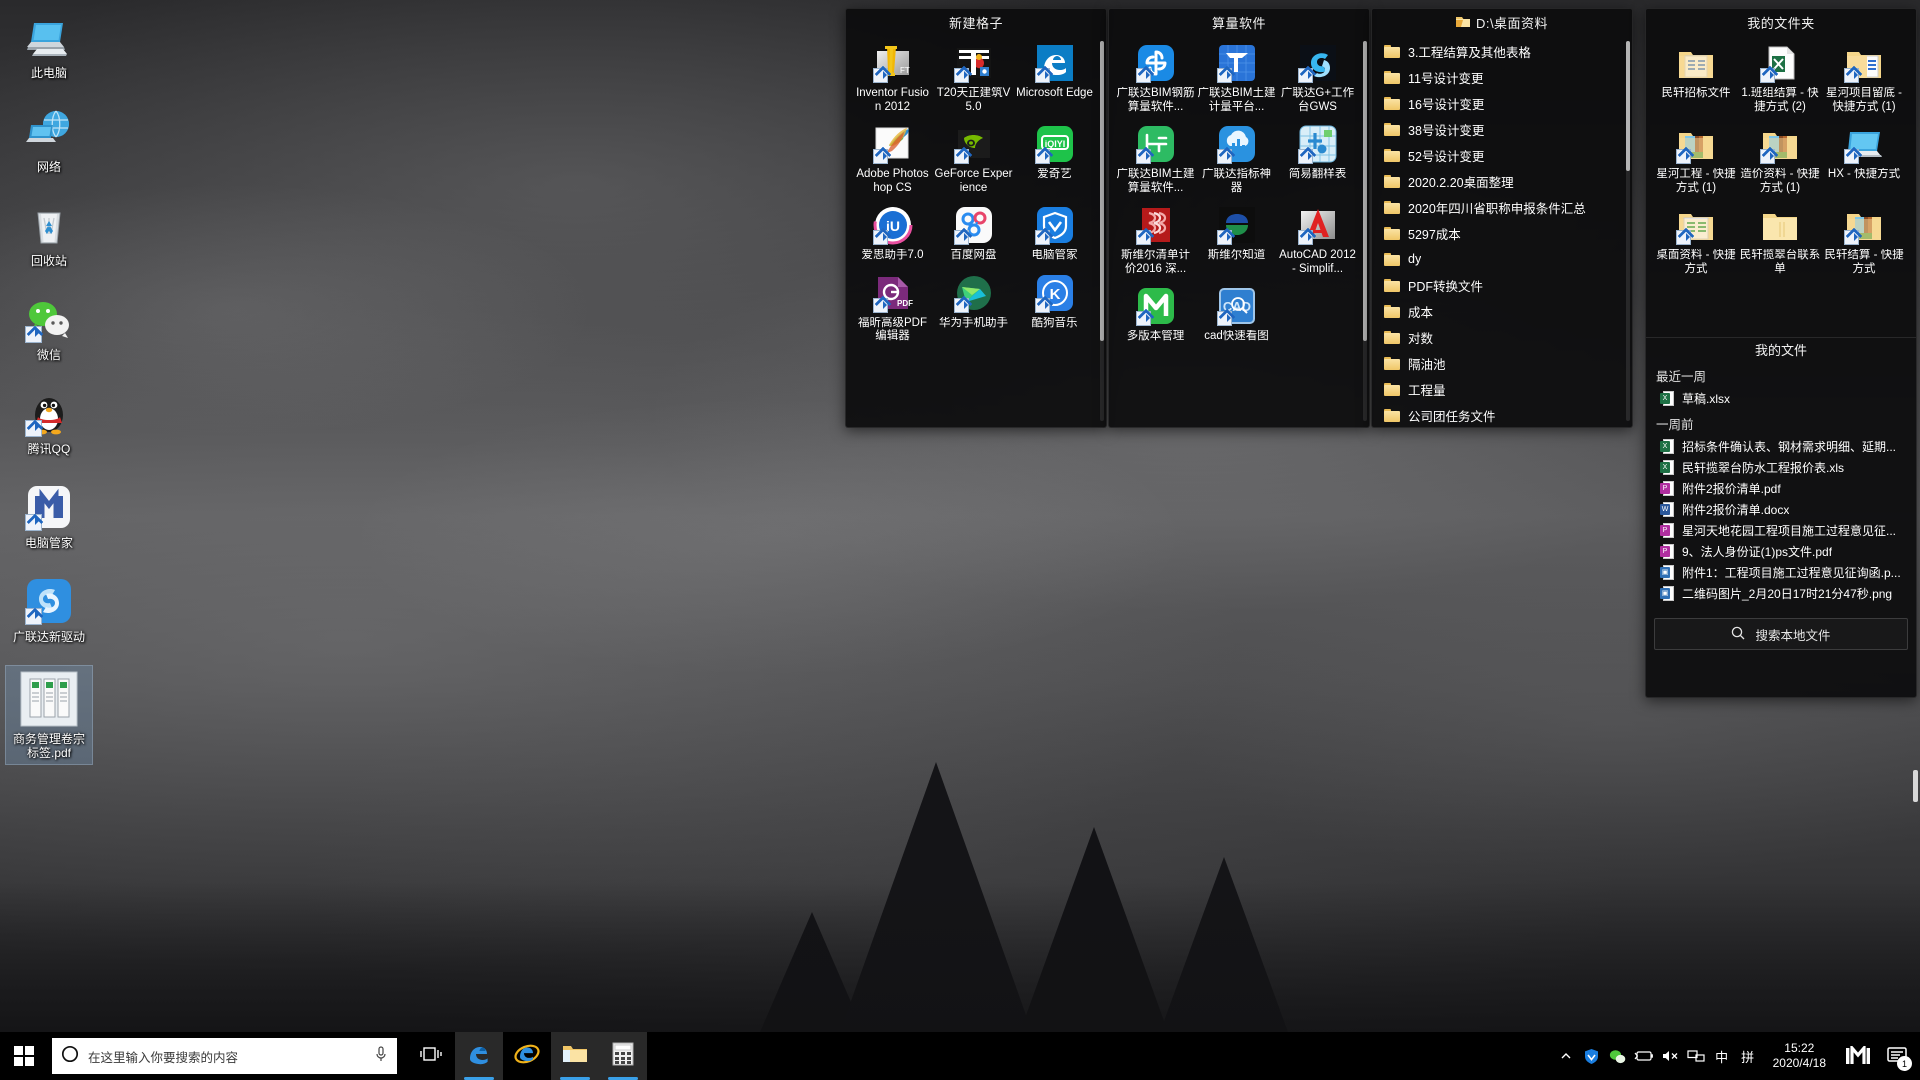 The image size is (1920, 1080). I want to click on screen-edge-scroll-nub, so click(1915, 786).